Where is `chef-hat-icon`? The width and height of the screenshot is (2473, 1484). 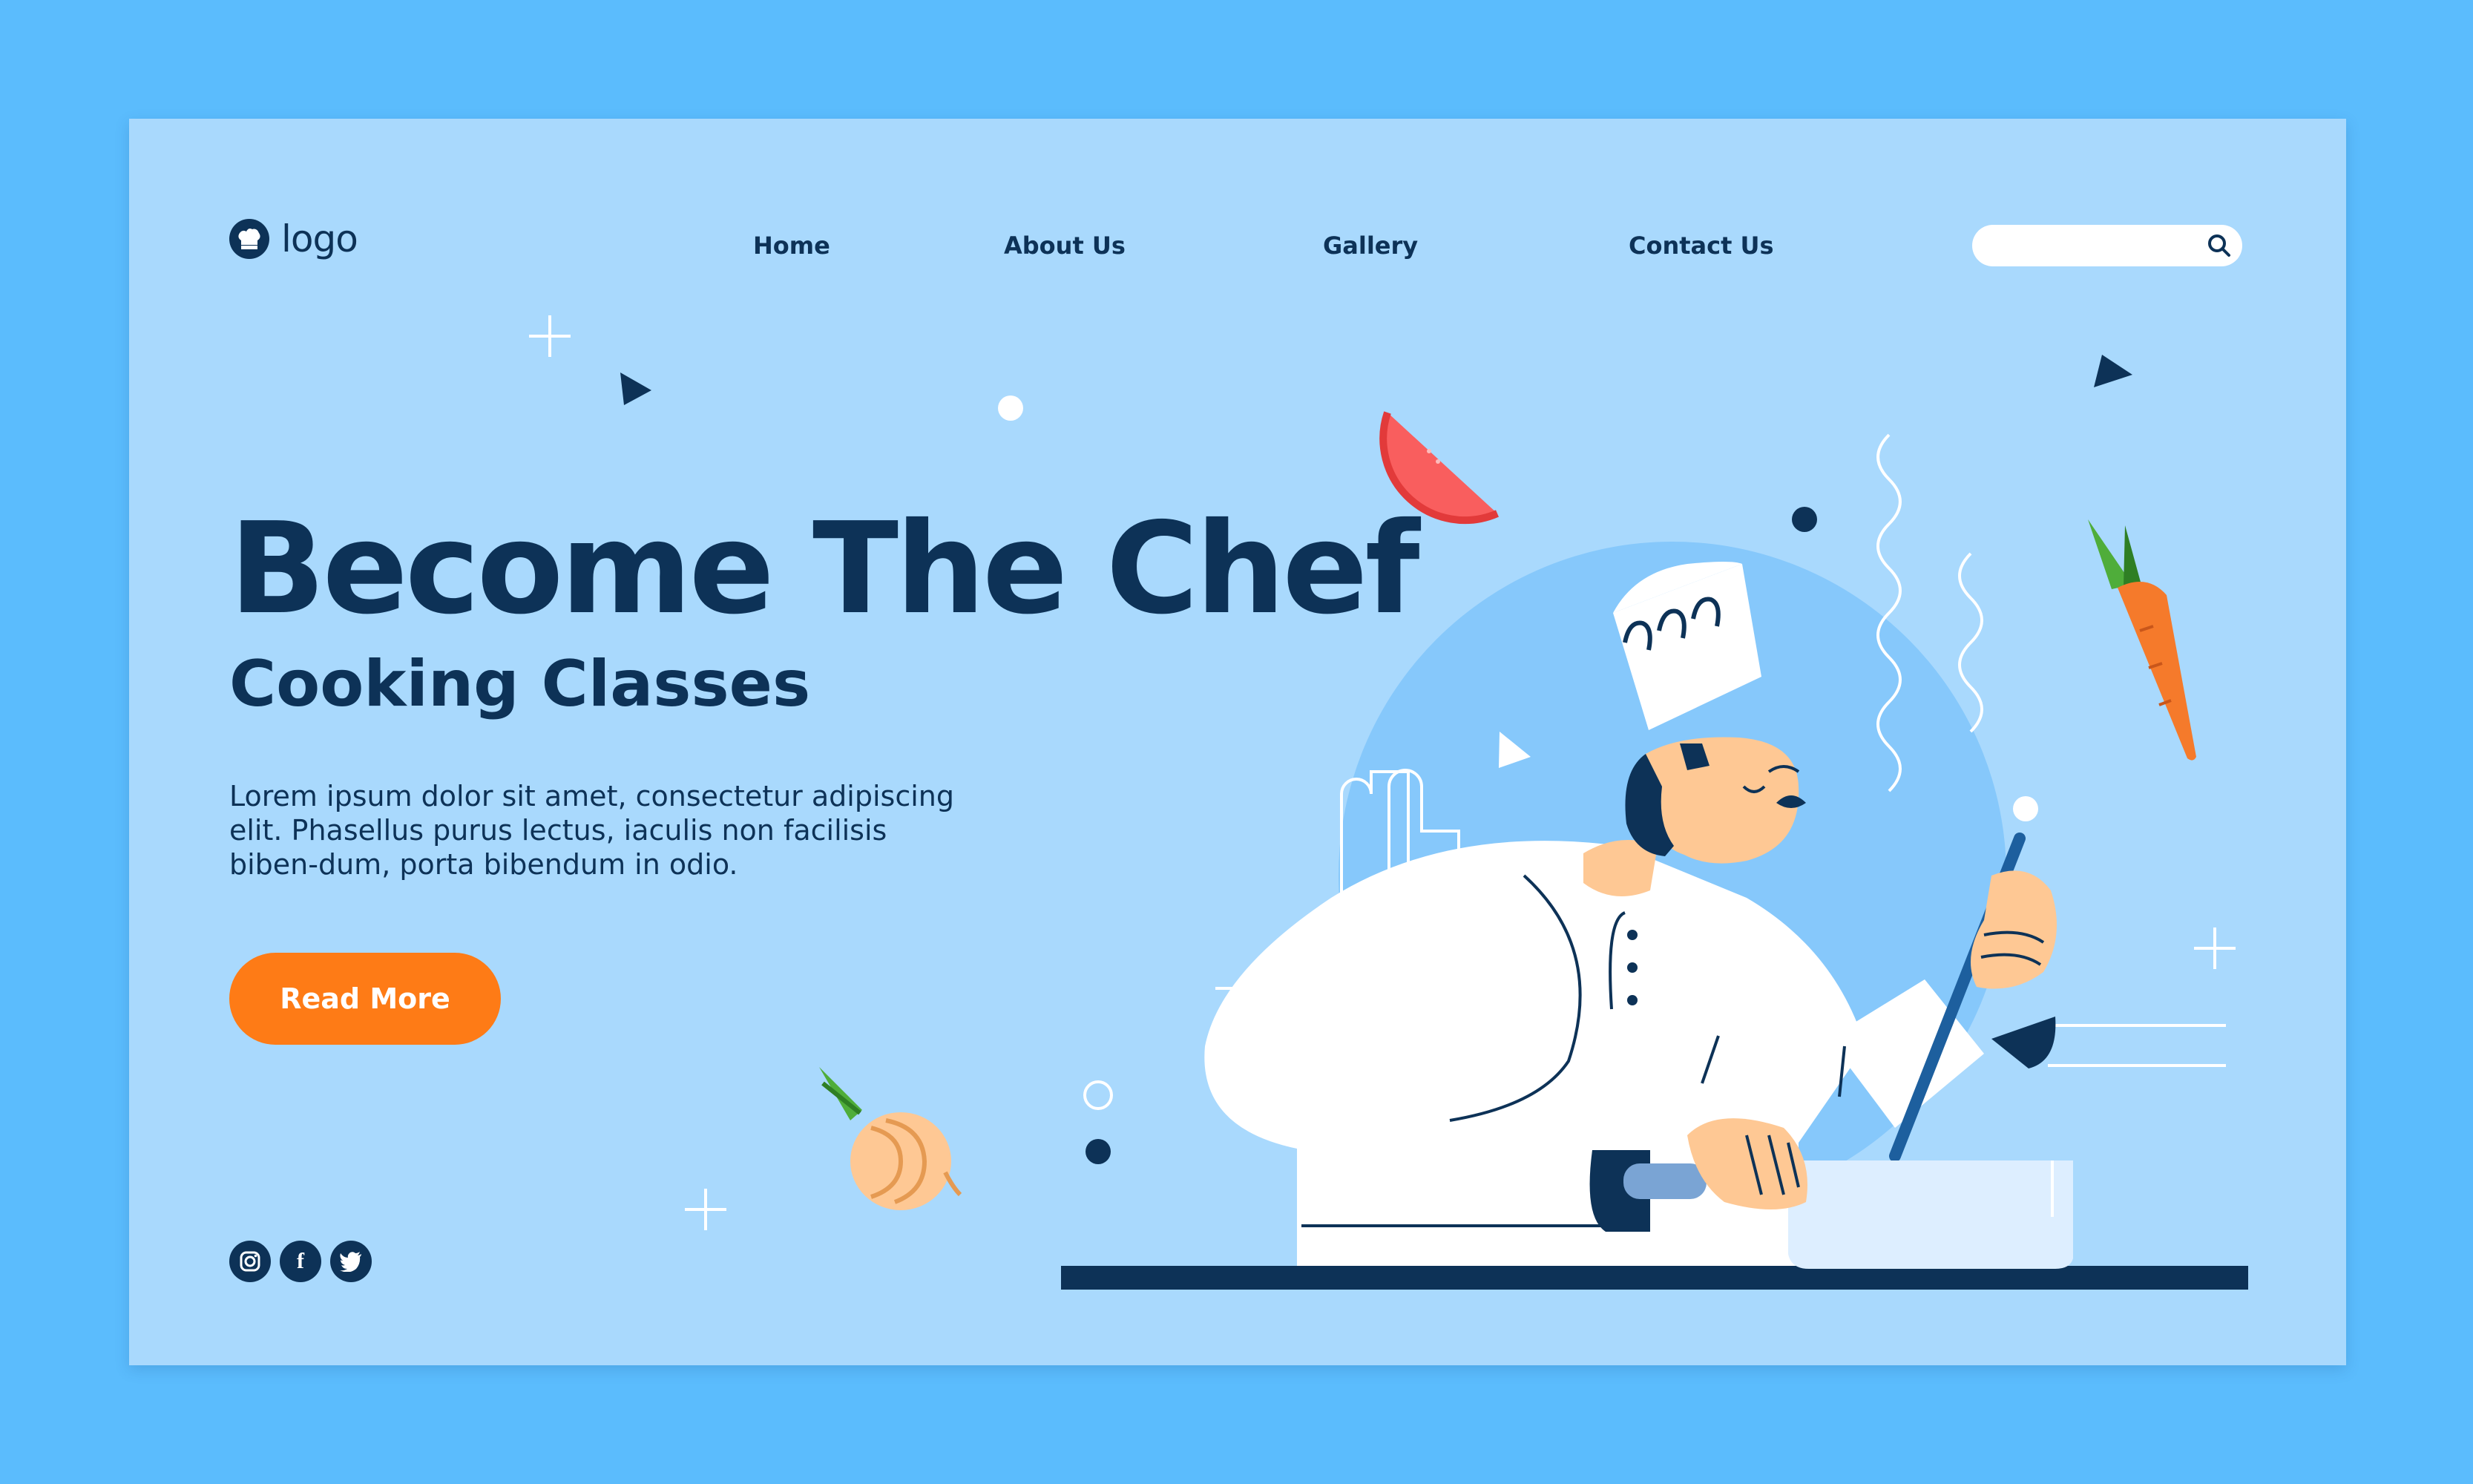 chef-hat-icon is located at coordinates (249, 239).